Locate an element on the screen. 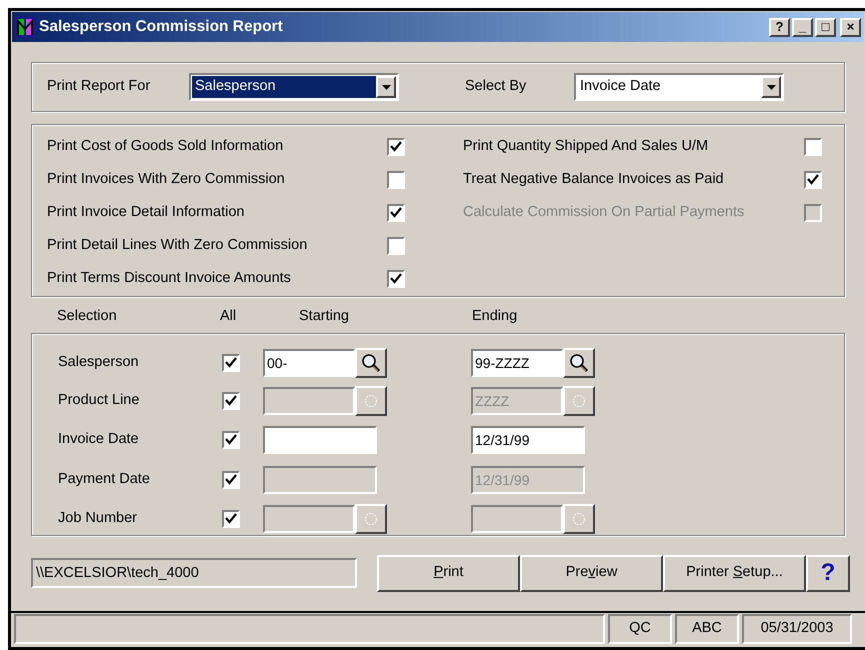  status-text: QC is located at coordinates (640, 629).